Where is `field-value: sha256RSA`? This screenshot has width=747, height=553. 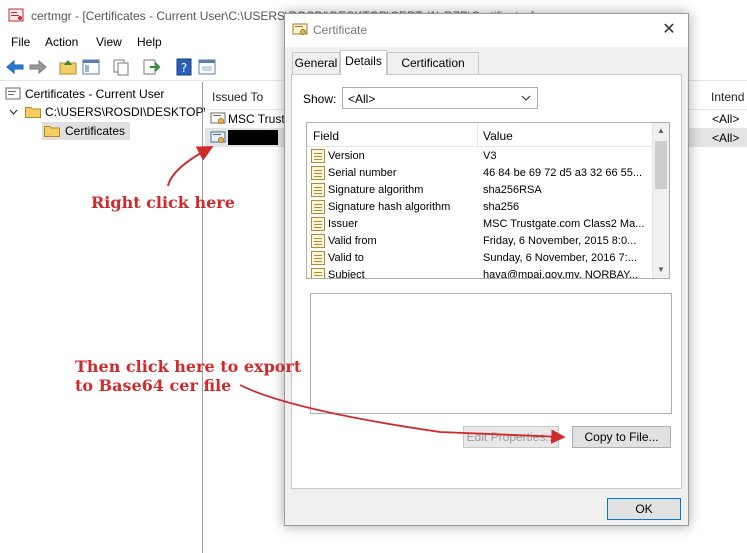 field-value: sha256RSA is located at coordinates (512, 190).